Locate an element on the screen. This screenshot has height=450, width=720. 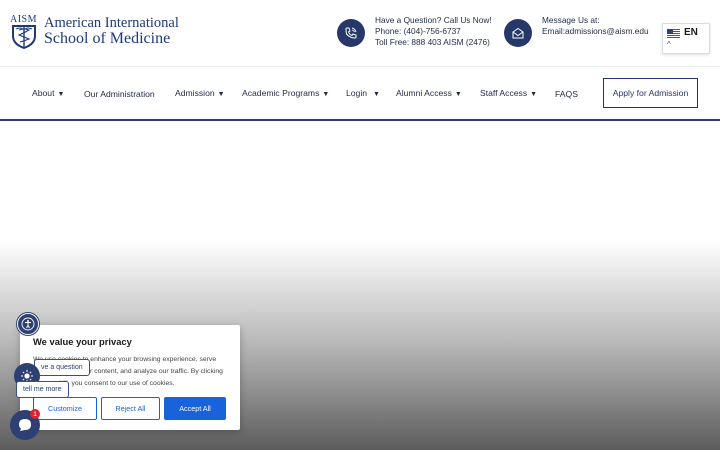
cookie-accept-all-button: Accept All is located at coordinates (195, 408).